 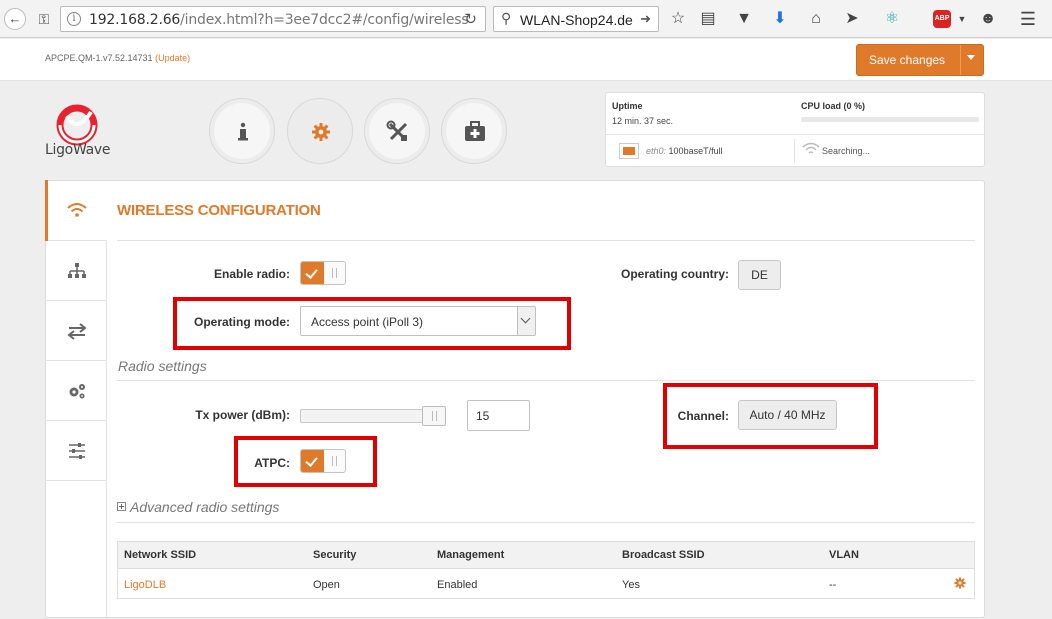 What do you see at coordinates (145, 585) in the screenshot?
I see `ssid-link: LigoDLB` at bounding box center [145, 585].